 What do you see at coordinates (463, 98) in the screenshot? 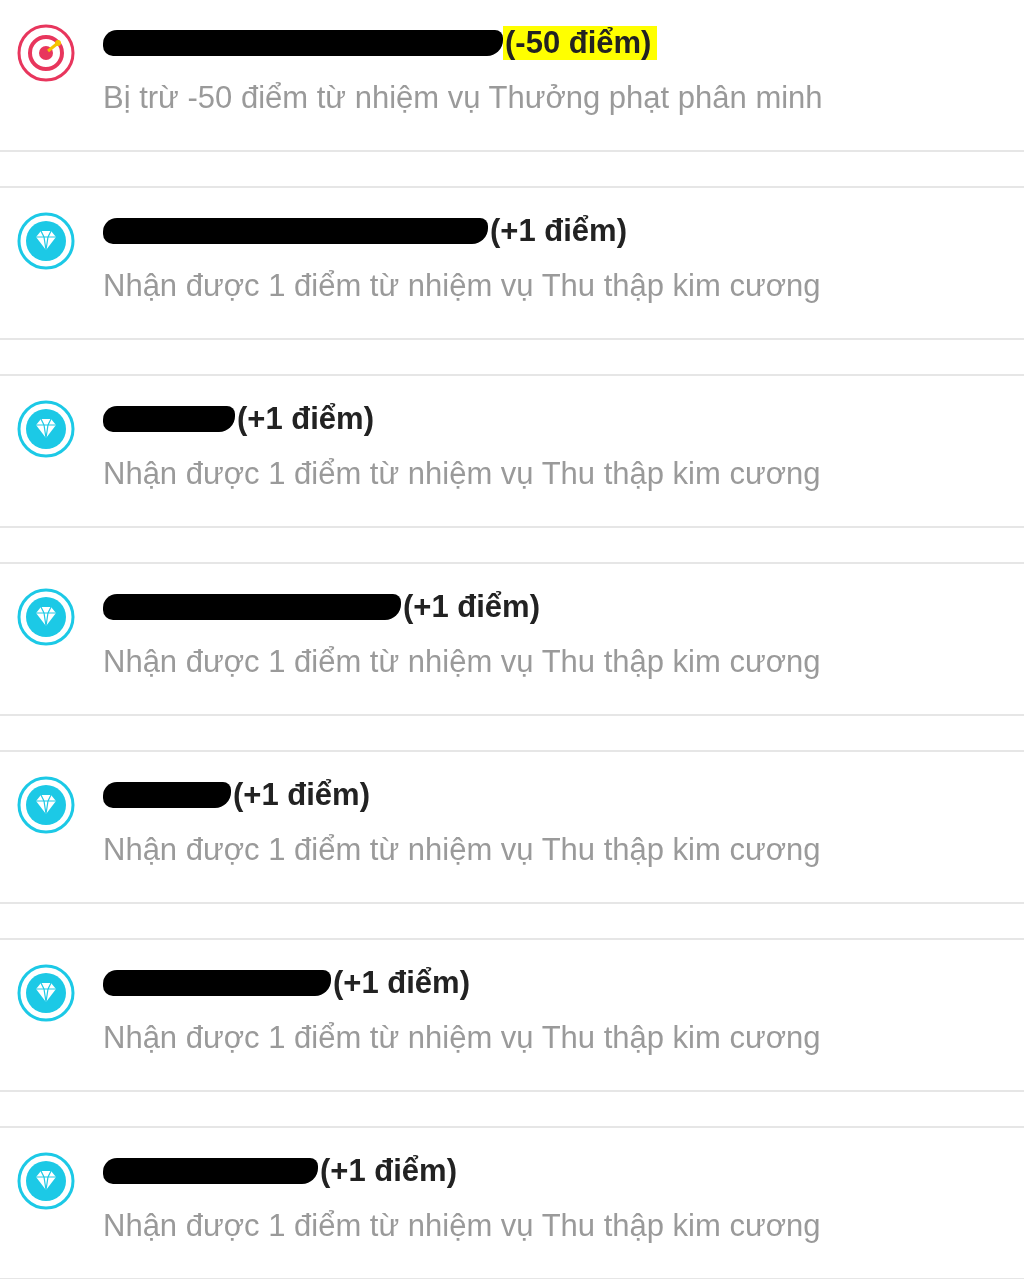
I see `activity-description: Bị trừ -50 điểm từ nhiệm vụ Thưởng phạt phân minh` at bounding box center [463, 98].